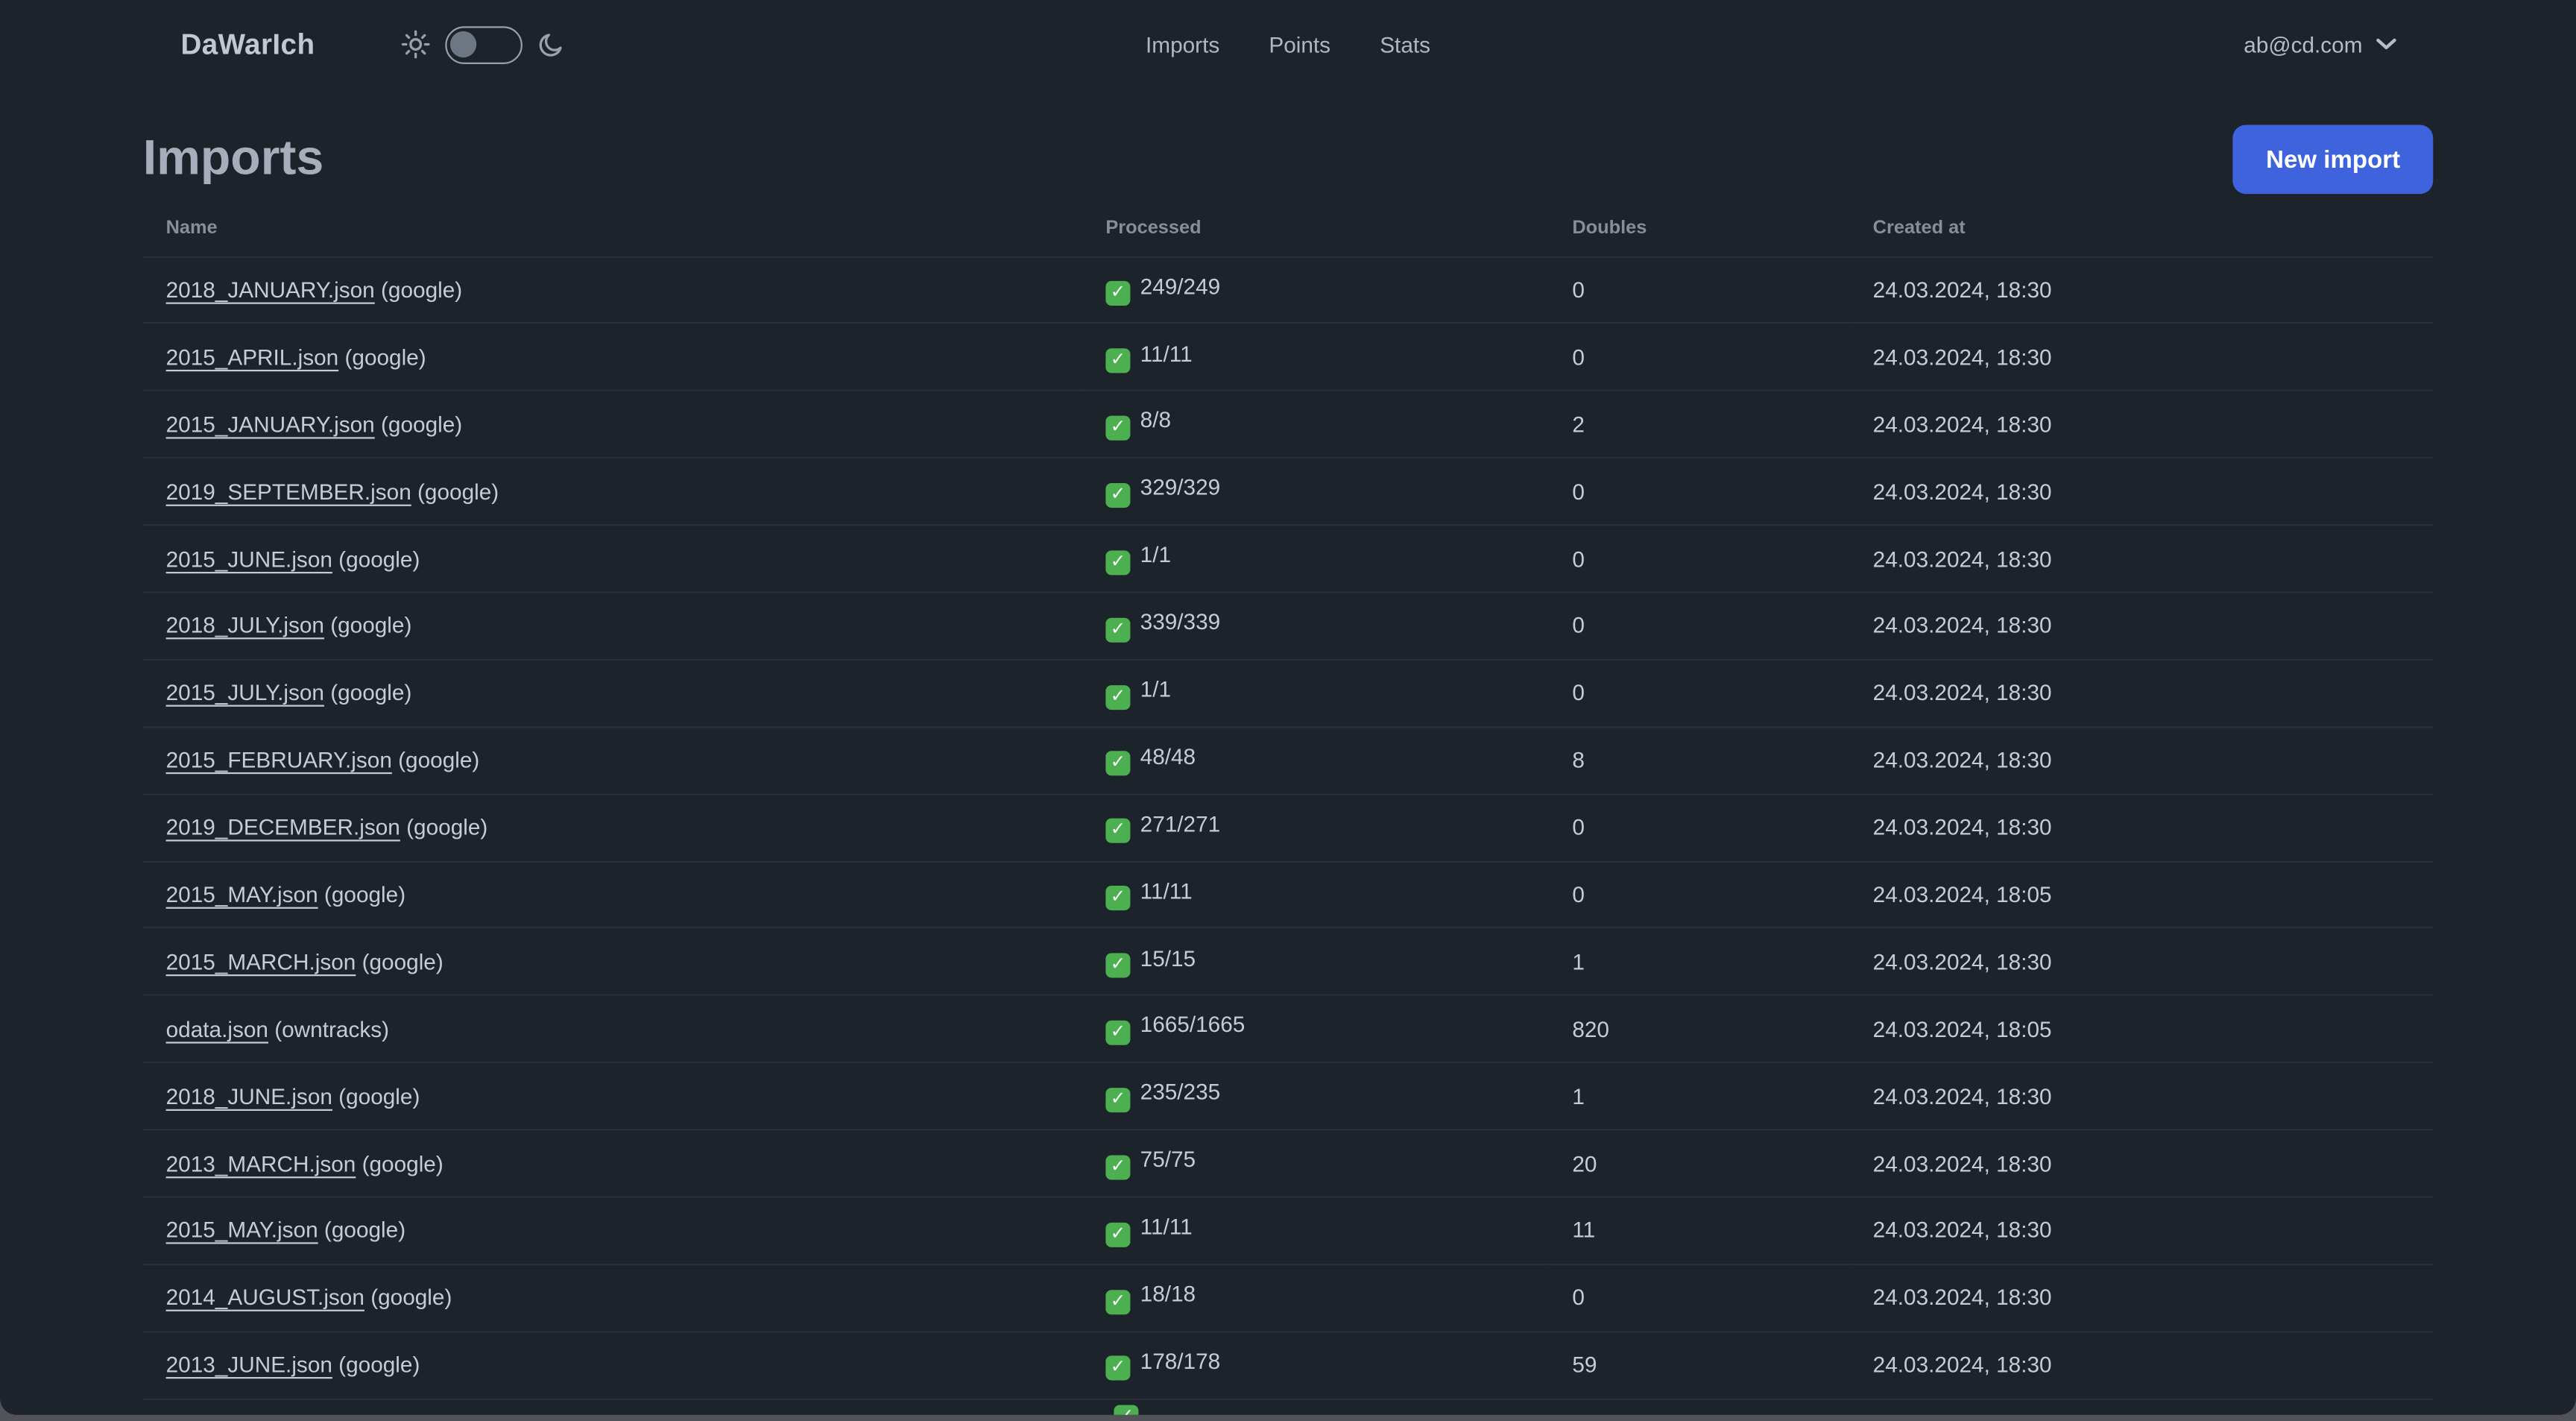  Describe the element at coordinates (613, 357) in the screenshot. I see `name-cell: 2015_APRIL.json (google)` at that location.